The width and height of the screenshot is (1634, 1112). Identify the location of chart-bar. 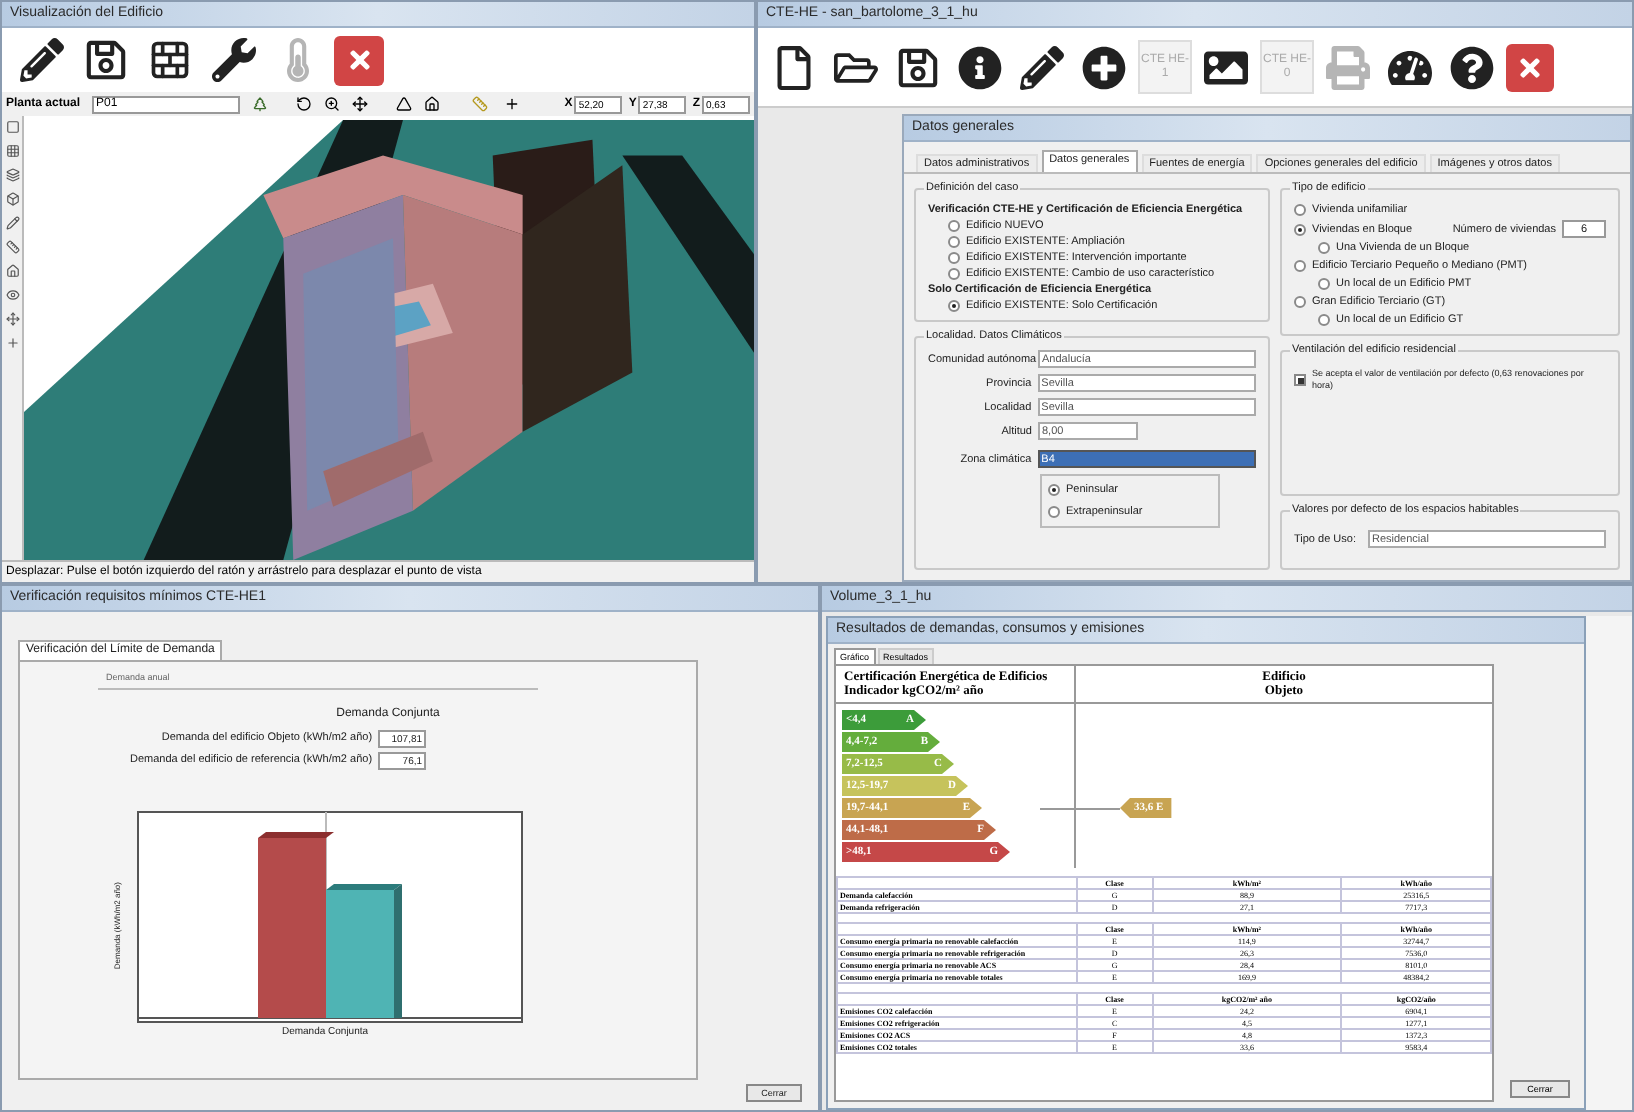
(363, 951).